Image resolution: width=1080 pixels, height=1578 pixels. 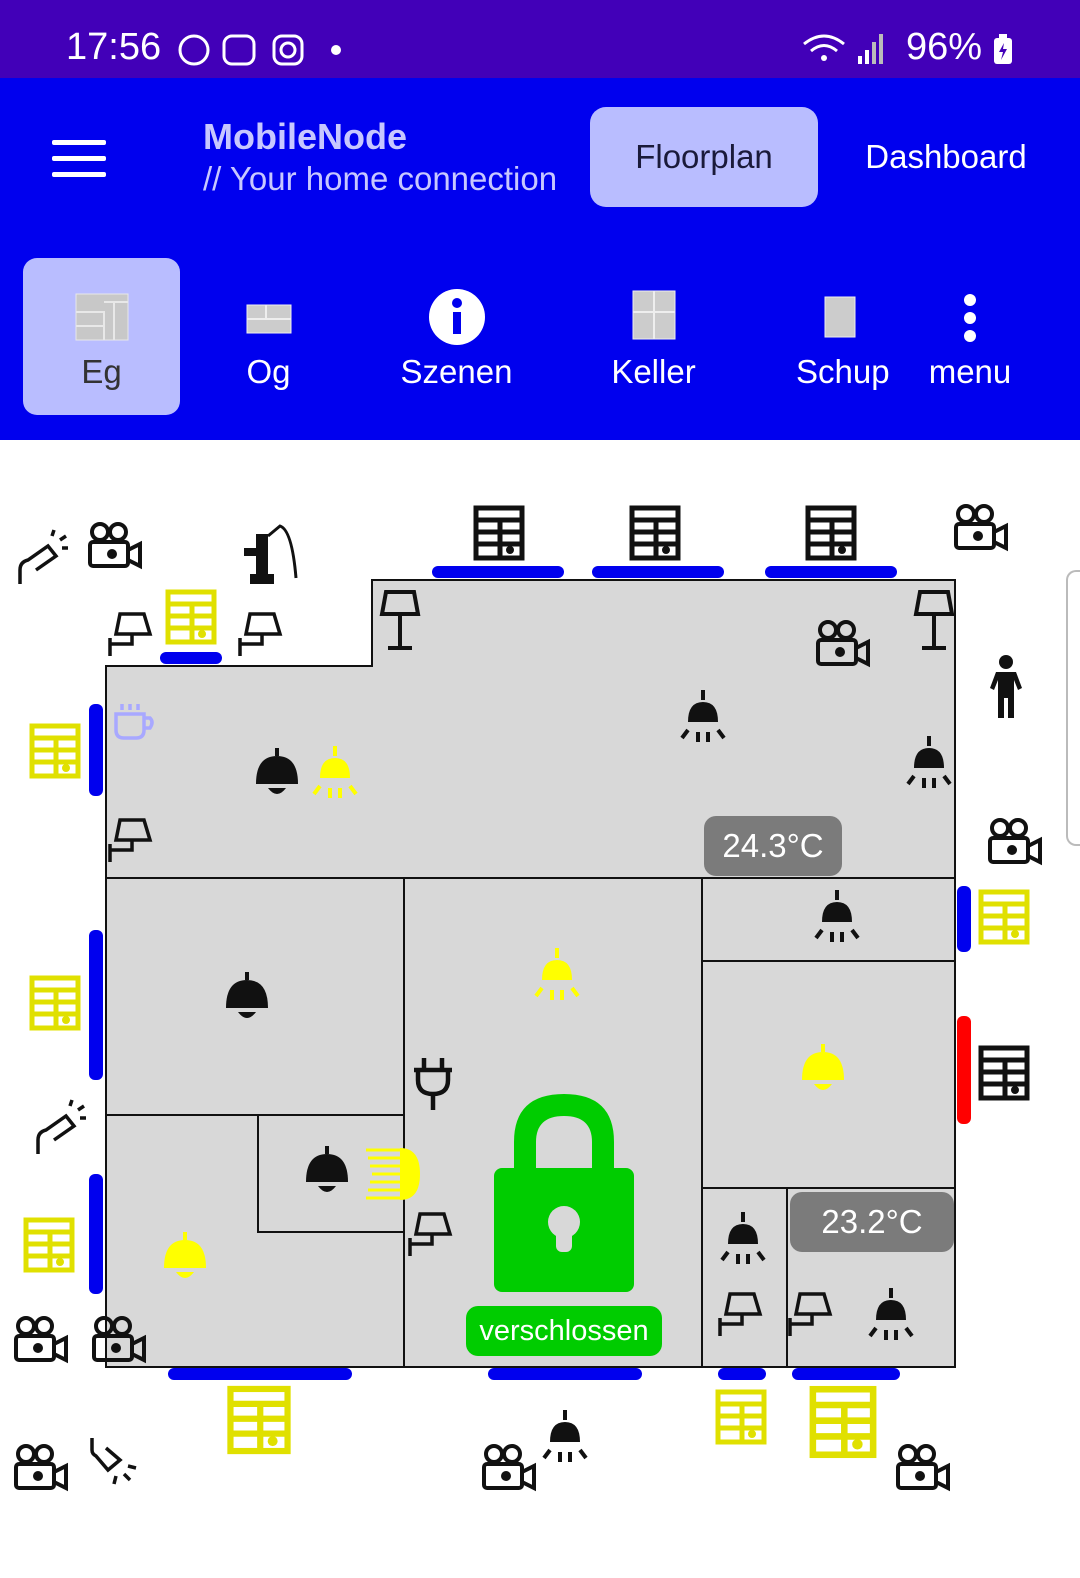 I want to click on tab-label: Eg, so click(x=101, y=371).